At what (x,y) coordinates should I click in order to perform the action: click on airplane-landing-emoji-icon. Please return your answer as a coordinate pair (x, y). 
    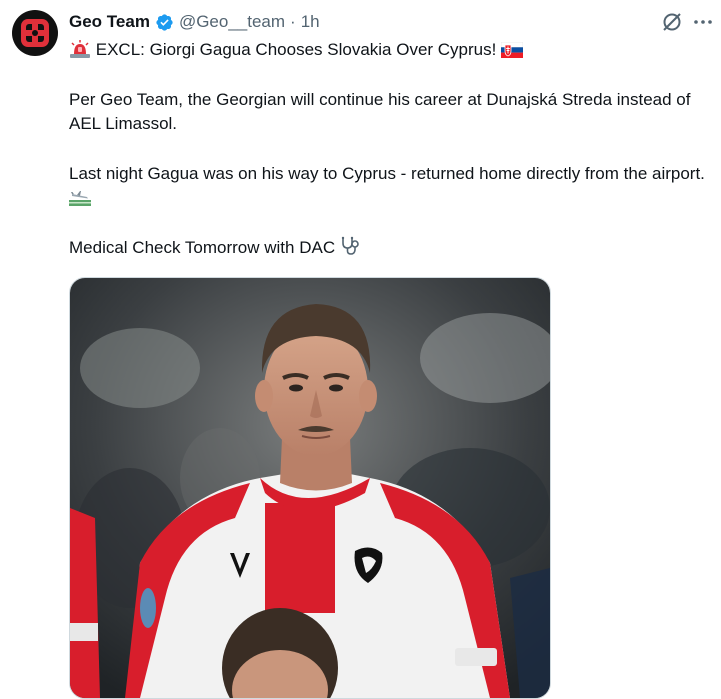
    Looking at the image, I should click on (80, 197).